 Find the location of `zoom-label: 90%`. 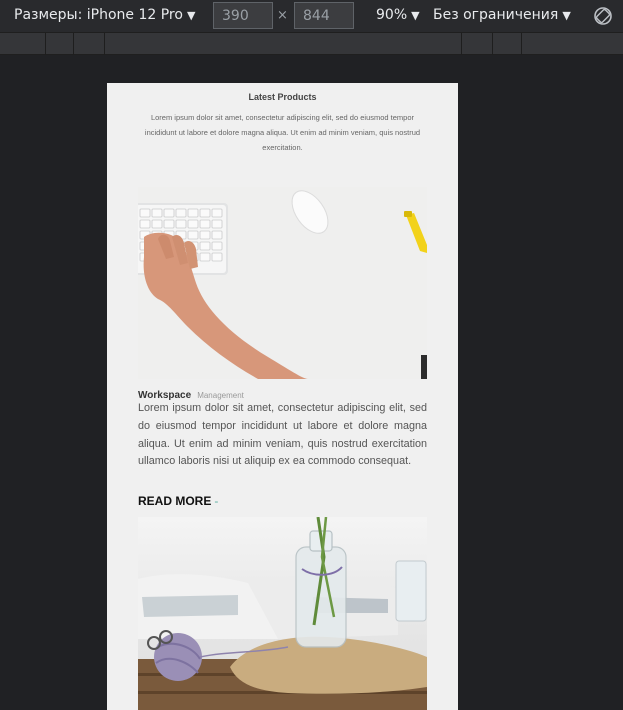

zoom-label: 90% is located at coordinates (392, 15).